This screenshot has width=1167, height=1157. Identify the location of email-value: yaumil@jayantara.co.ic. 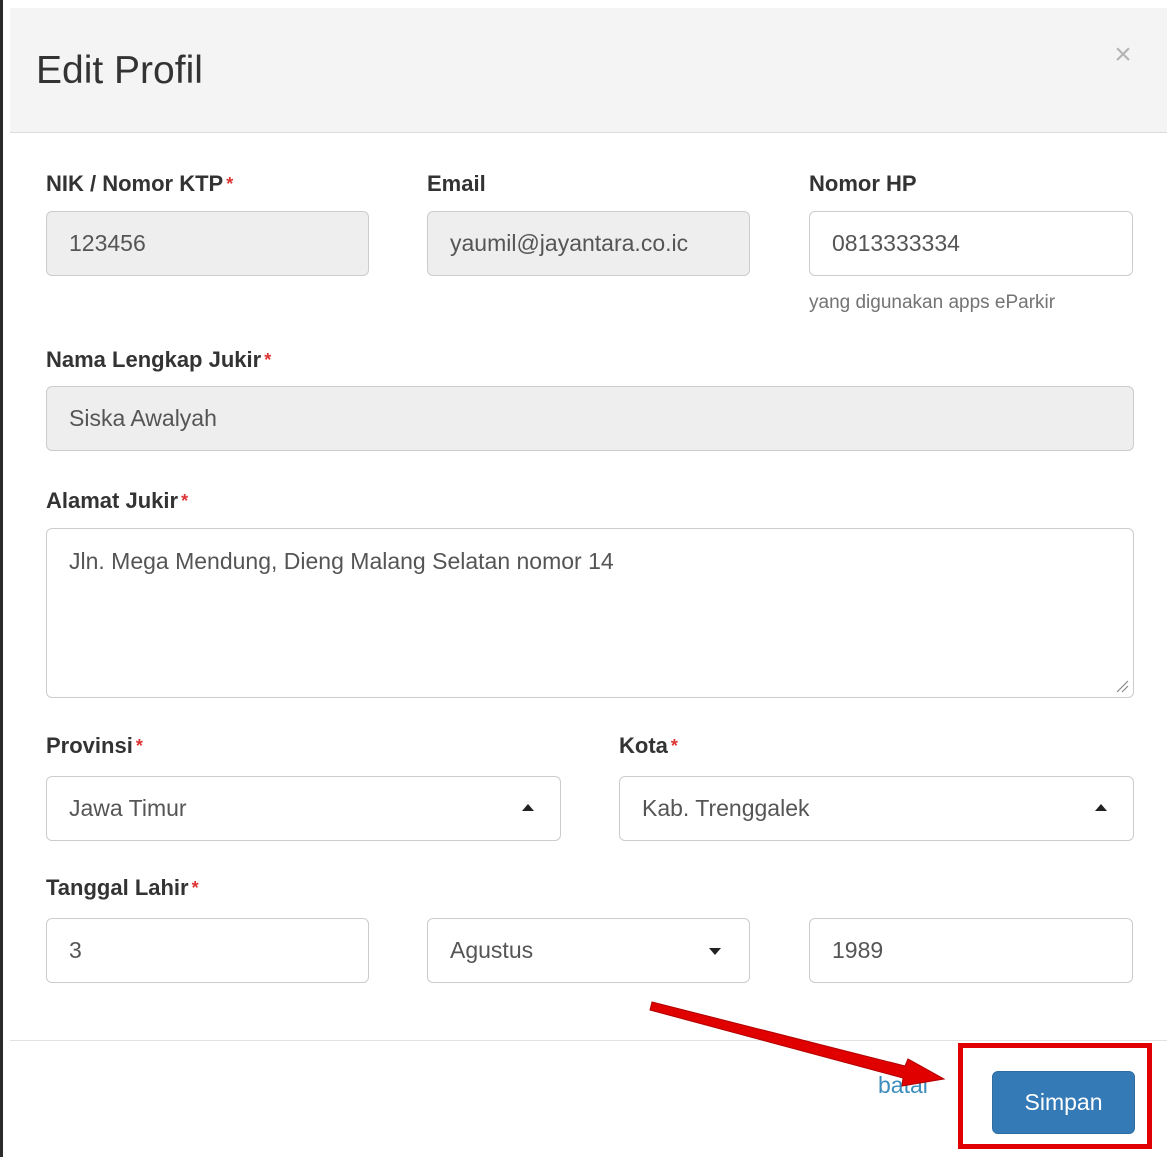
(569, 243).